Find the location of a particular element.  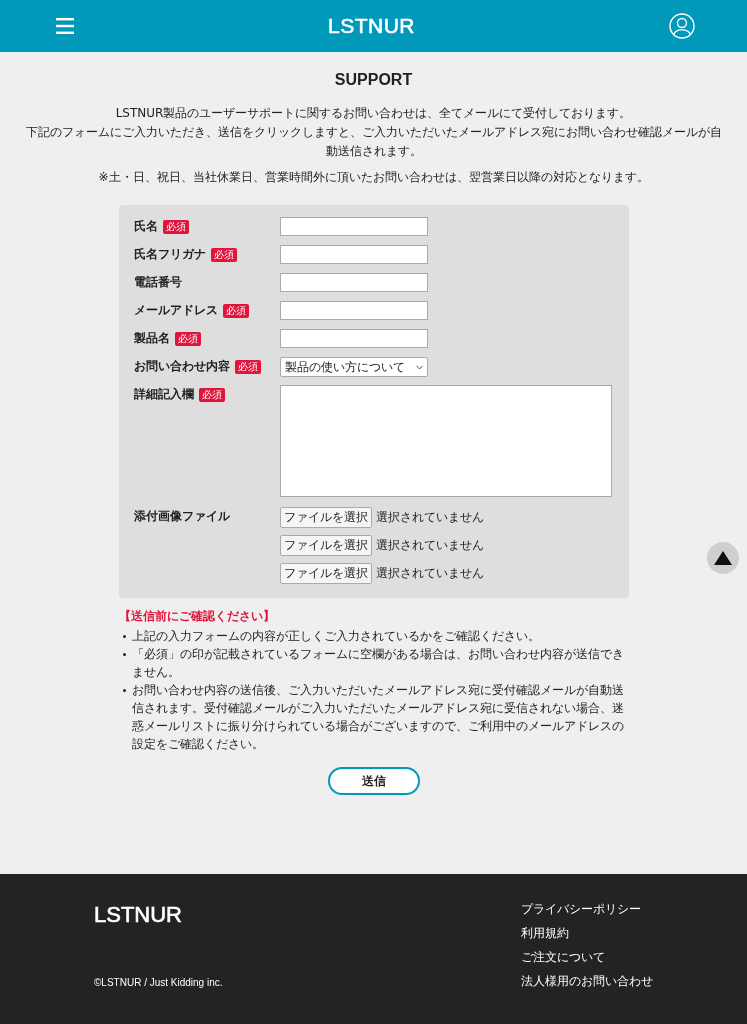

field-label: 製品名 is located at coordinates (151, 338).